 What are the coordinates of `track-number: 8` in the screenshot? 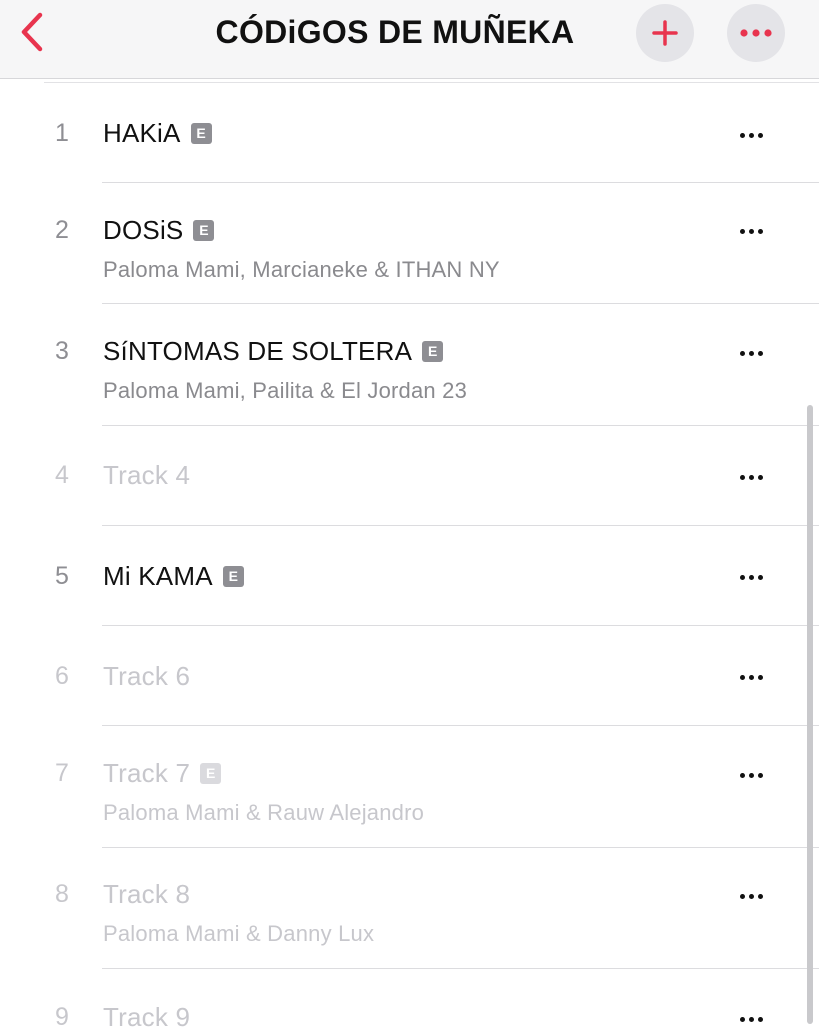 It's located at (62, 894).